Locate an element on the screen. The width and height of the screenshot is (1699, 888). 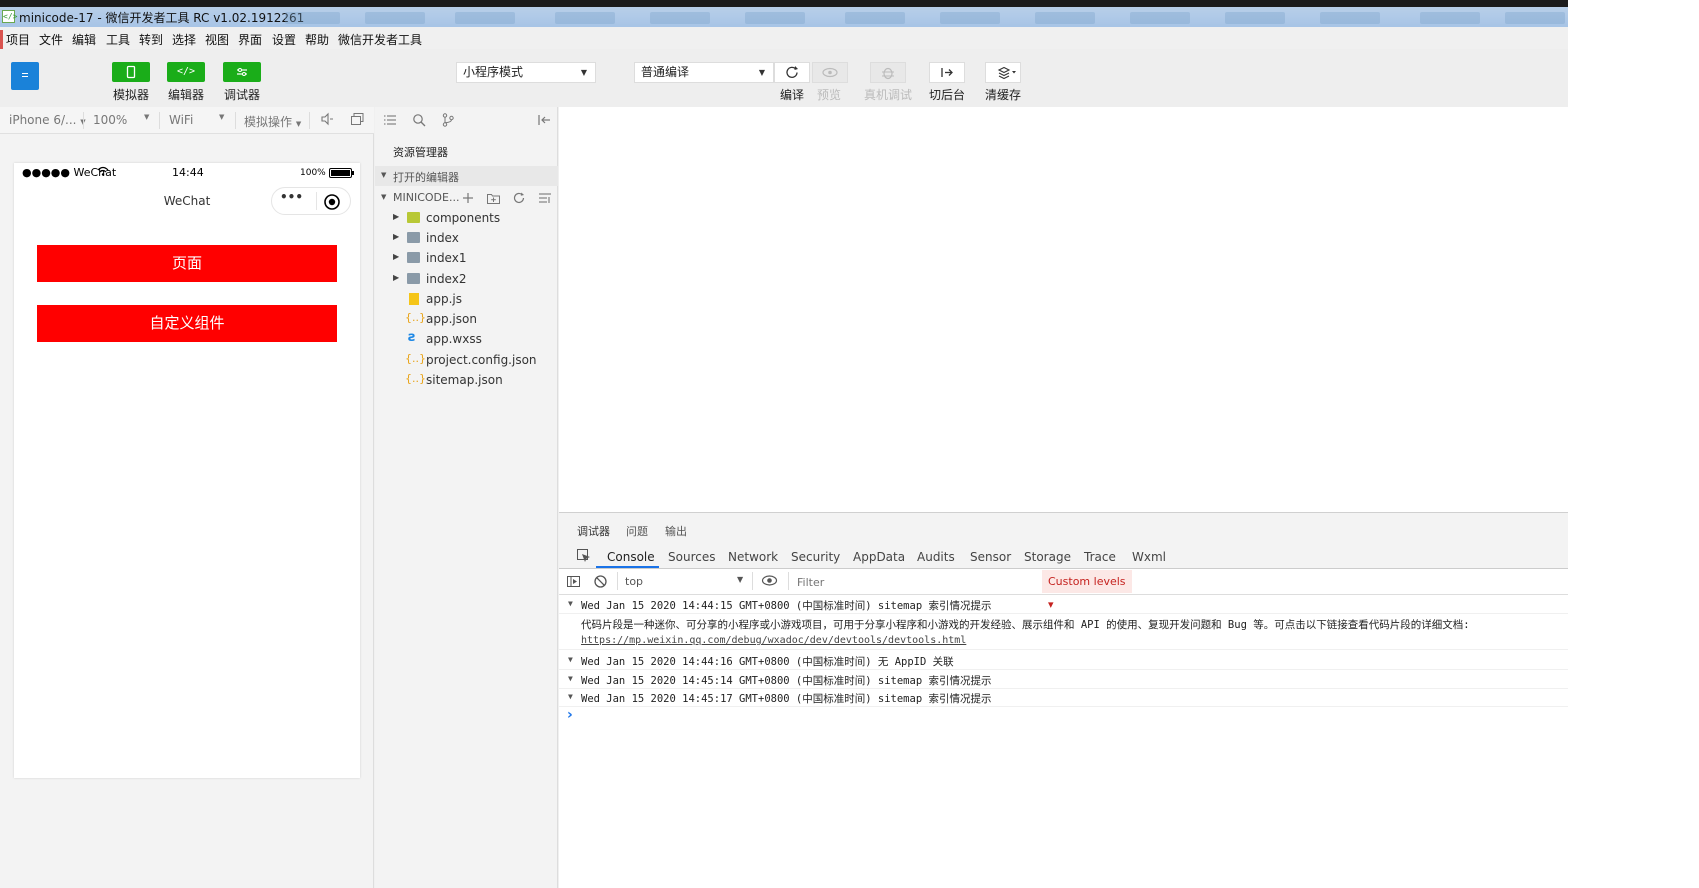
inspect-element-icon is located at coordinates (583, 557).